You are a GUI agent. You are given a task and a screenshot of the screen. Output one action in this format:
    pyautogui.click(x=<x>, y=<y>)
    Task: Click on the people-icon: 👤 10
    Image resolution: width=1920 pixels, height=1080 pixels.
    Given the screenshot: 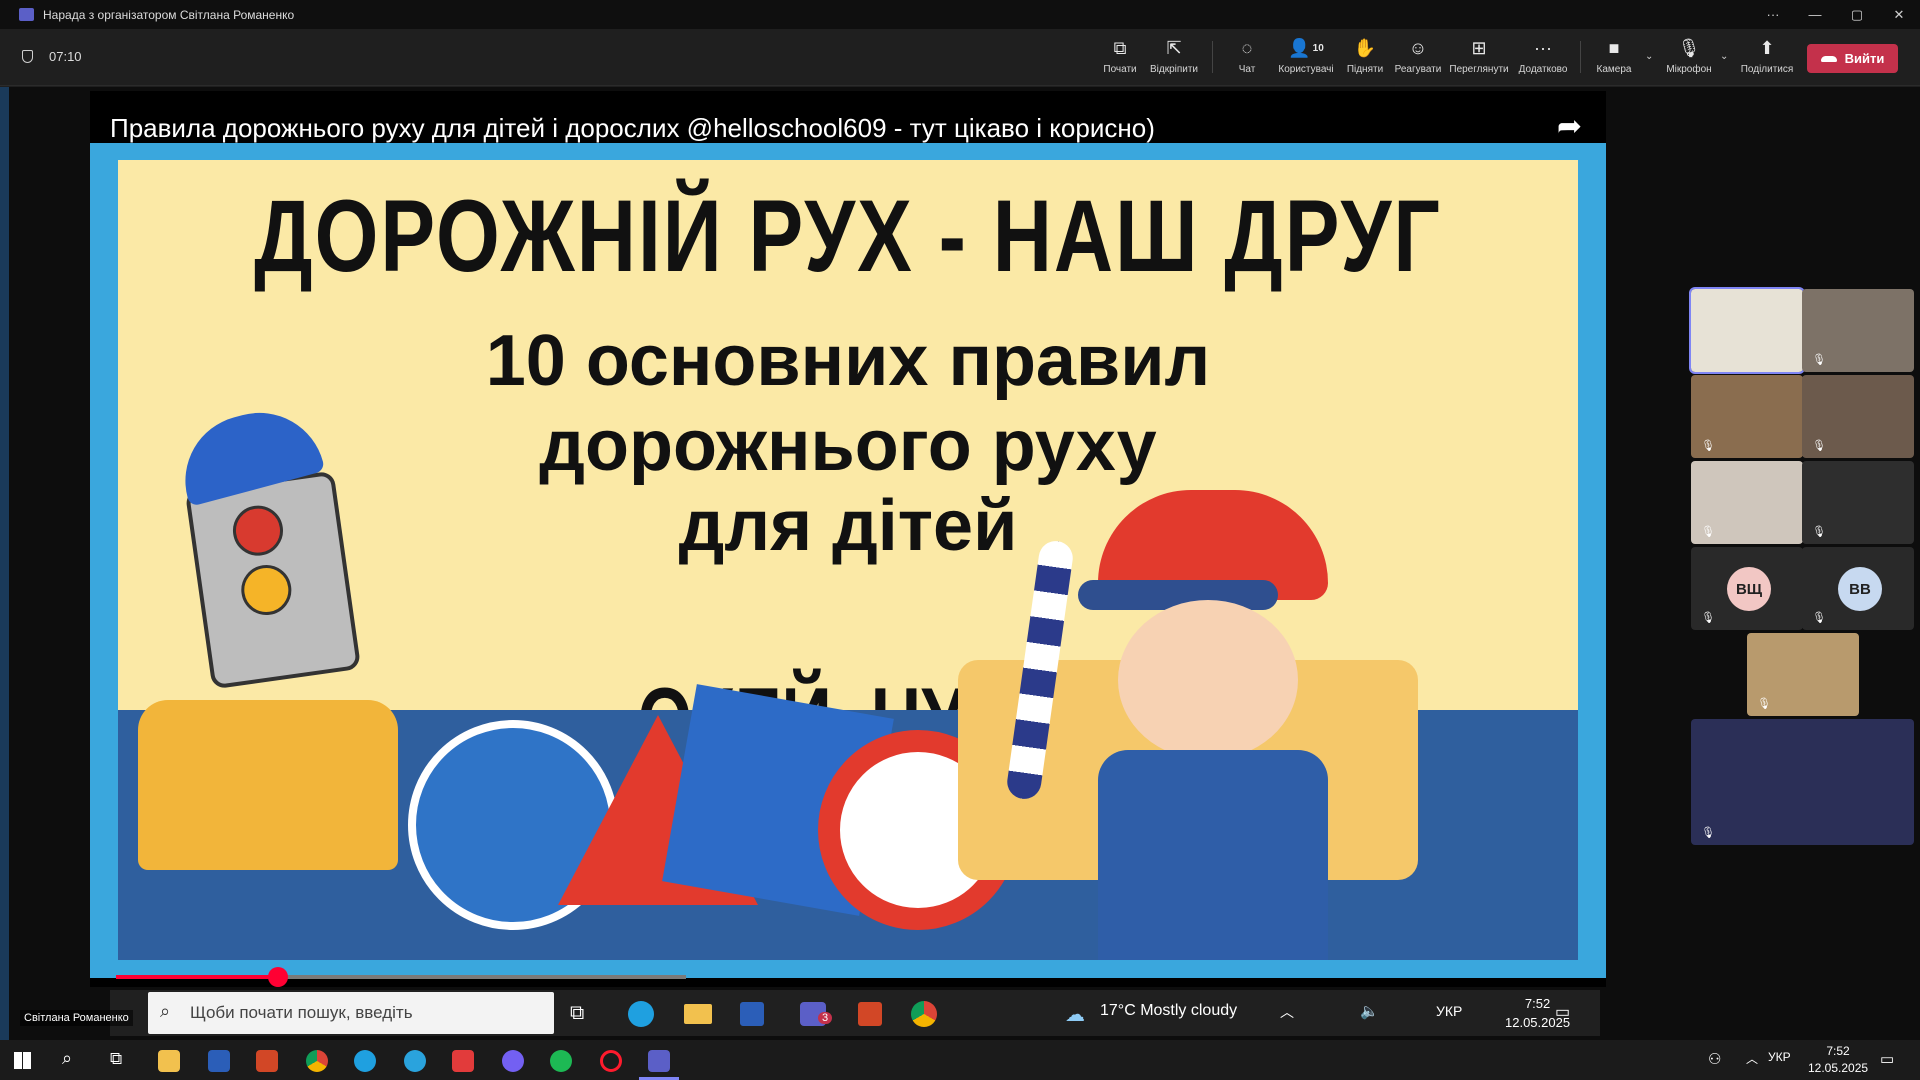 What is the action you would take?
    pyautogui.click(x=1306, y=47)
    